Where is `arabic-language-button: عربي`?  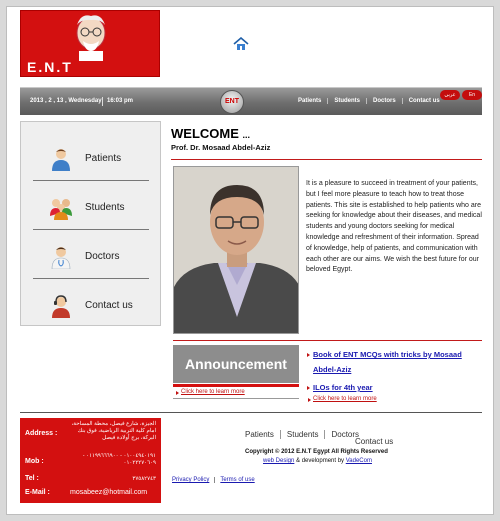 arabic-language-button: عربي is located at coordinates (450, 95).